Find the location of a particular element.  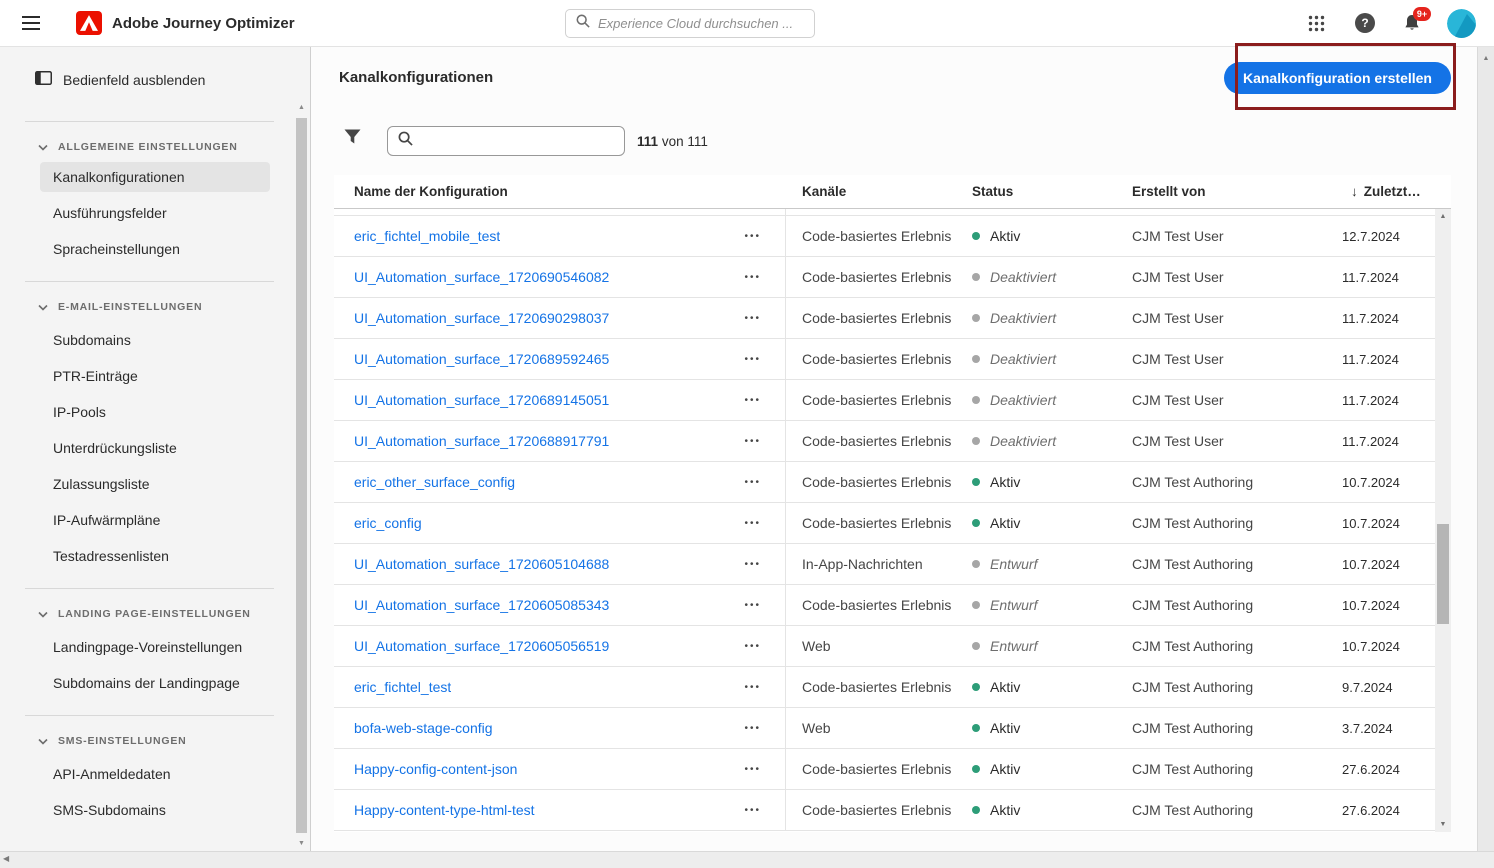

sidebar-item-ip-aufw-rmpl-ne: IP-Aufwärmpläne is located at coordinates (149, 520).